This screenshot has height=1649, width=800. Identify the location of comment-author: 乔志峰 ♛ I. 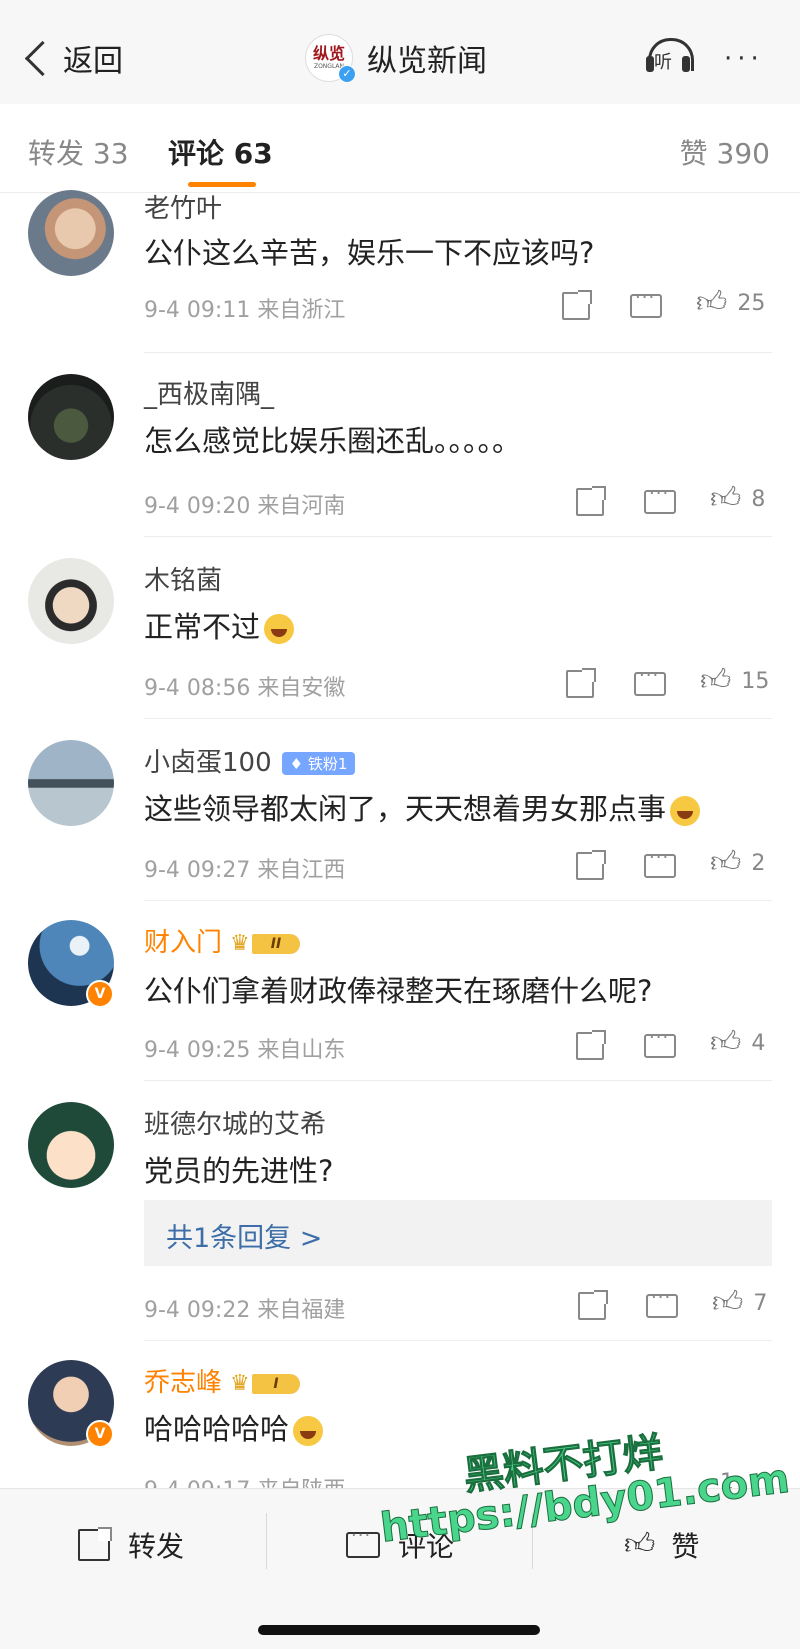
(225, 1380).